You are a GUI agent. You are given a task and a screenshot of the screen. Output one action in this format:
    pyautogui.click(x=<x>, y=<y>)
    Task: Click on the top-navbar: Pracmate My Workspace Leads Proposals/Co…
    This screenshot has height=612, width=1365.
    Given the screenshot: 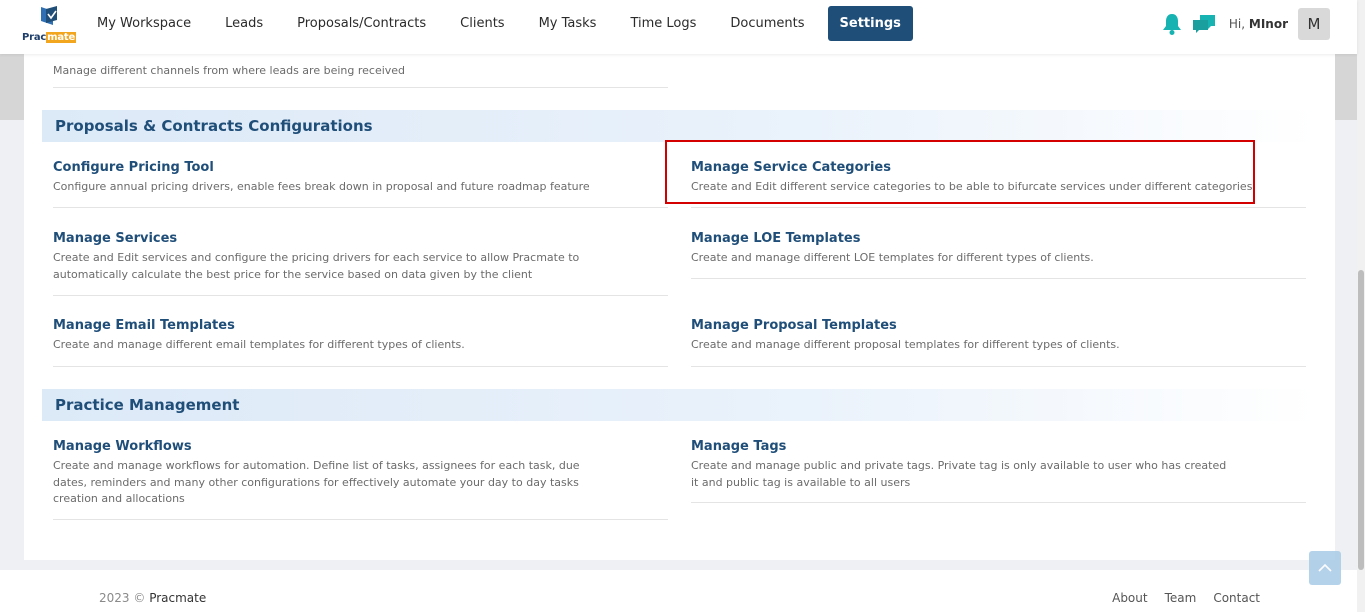 What is the action you would take?
    pyautogui.click(x=678, y=27)
    